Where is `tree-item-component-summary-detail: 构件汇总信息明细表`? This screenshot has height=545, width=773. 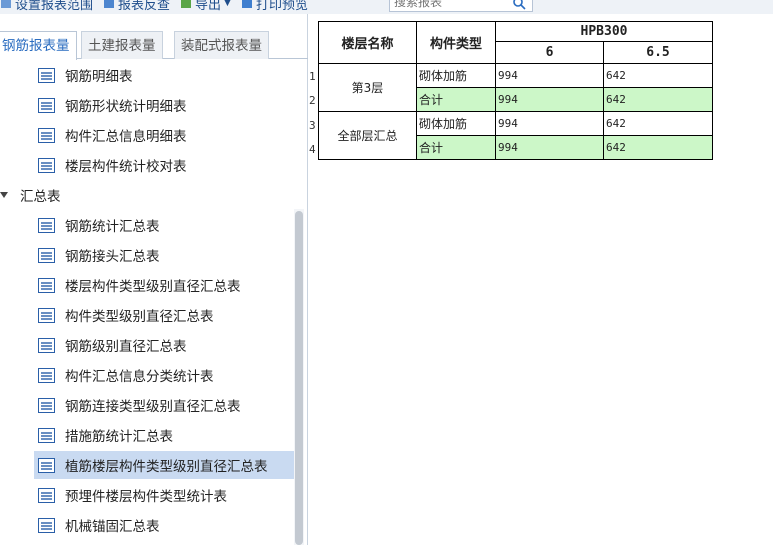 tree-item-component-summary-detail: 构件汇总信息明细表 is located at coordinates (112, 135).